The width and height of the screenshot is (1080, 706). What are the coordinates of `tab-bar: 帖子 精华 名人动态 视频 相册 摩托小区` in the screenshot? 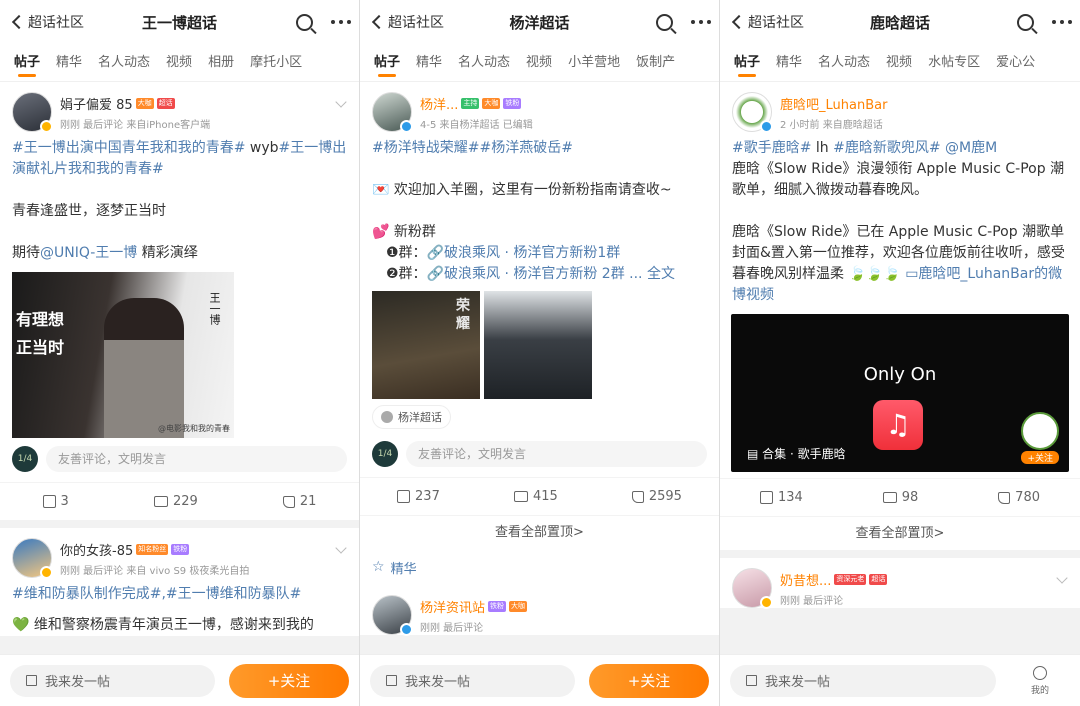 It's located at (179, 63).